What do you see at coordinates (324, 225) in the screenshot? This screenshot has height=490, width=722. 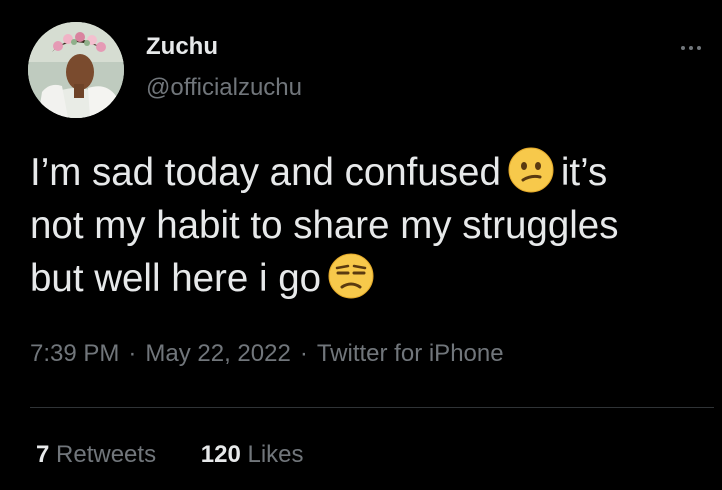 I see `tweet-text-segment: not my habit to share my struggles` at bounding box center [324, 225].